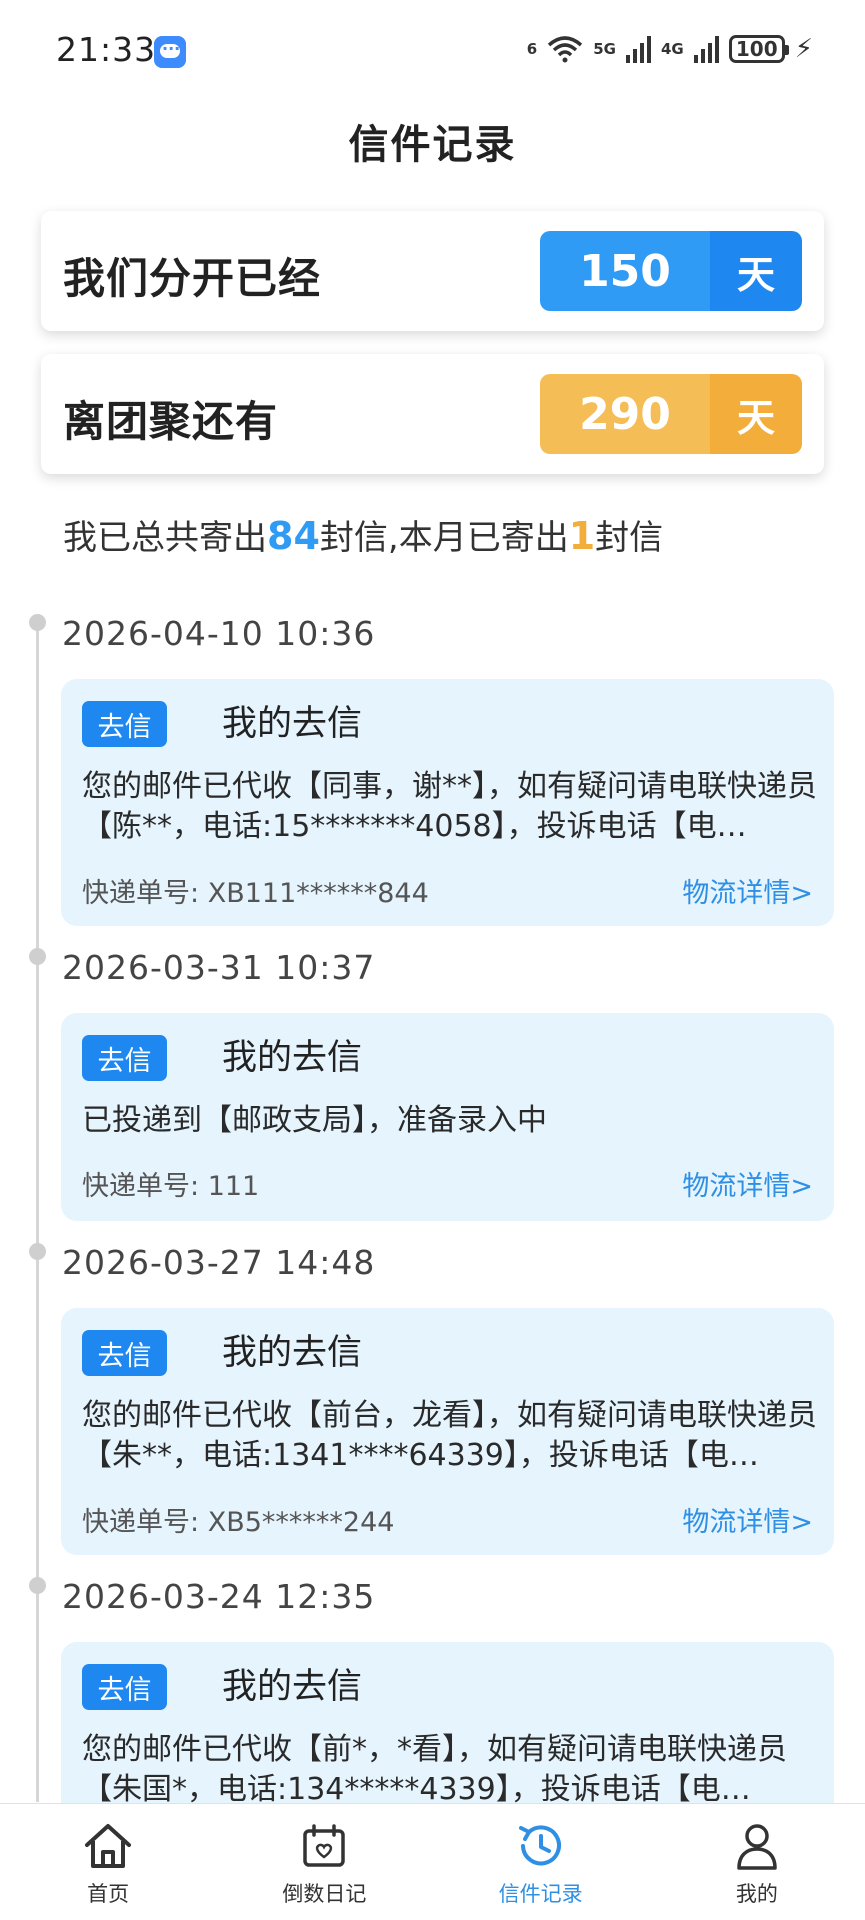 The width and height of the screenshot is (865, 1920). Describe the element at coordinates (324, 1894) in the screenshot. I see `nav-label: 倒数日记` at that location.